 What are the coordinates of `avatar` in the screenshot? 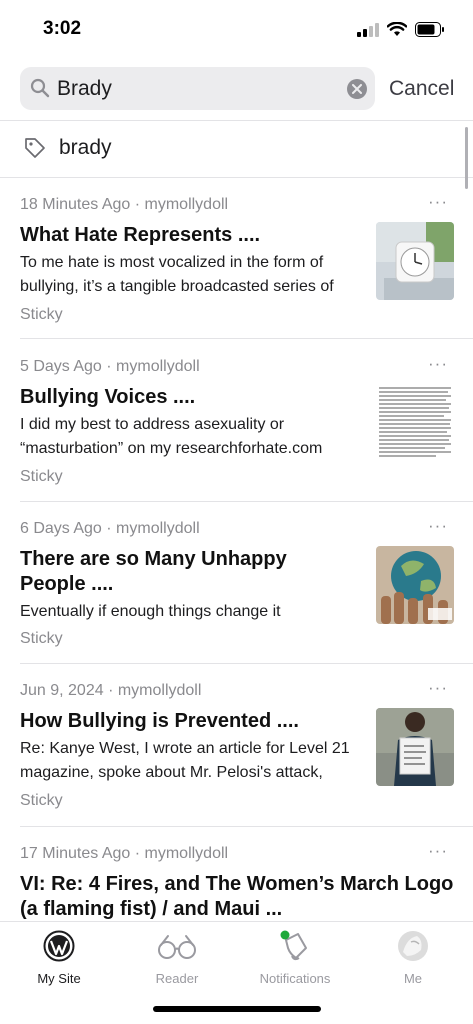 It's located at (413, 946).